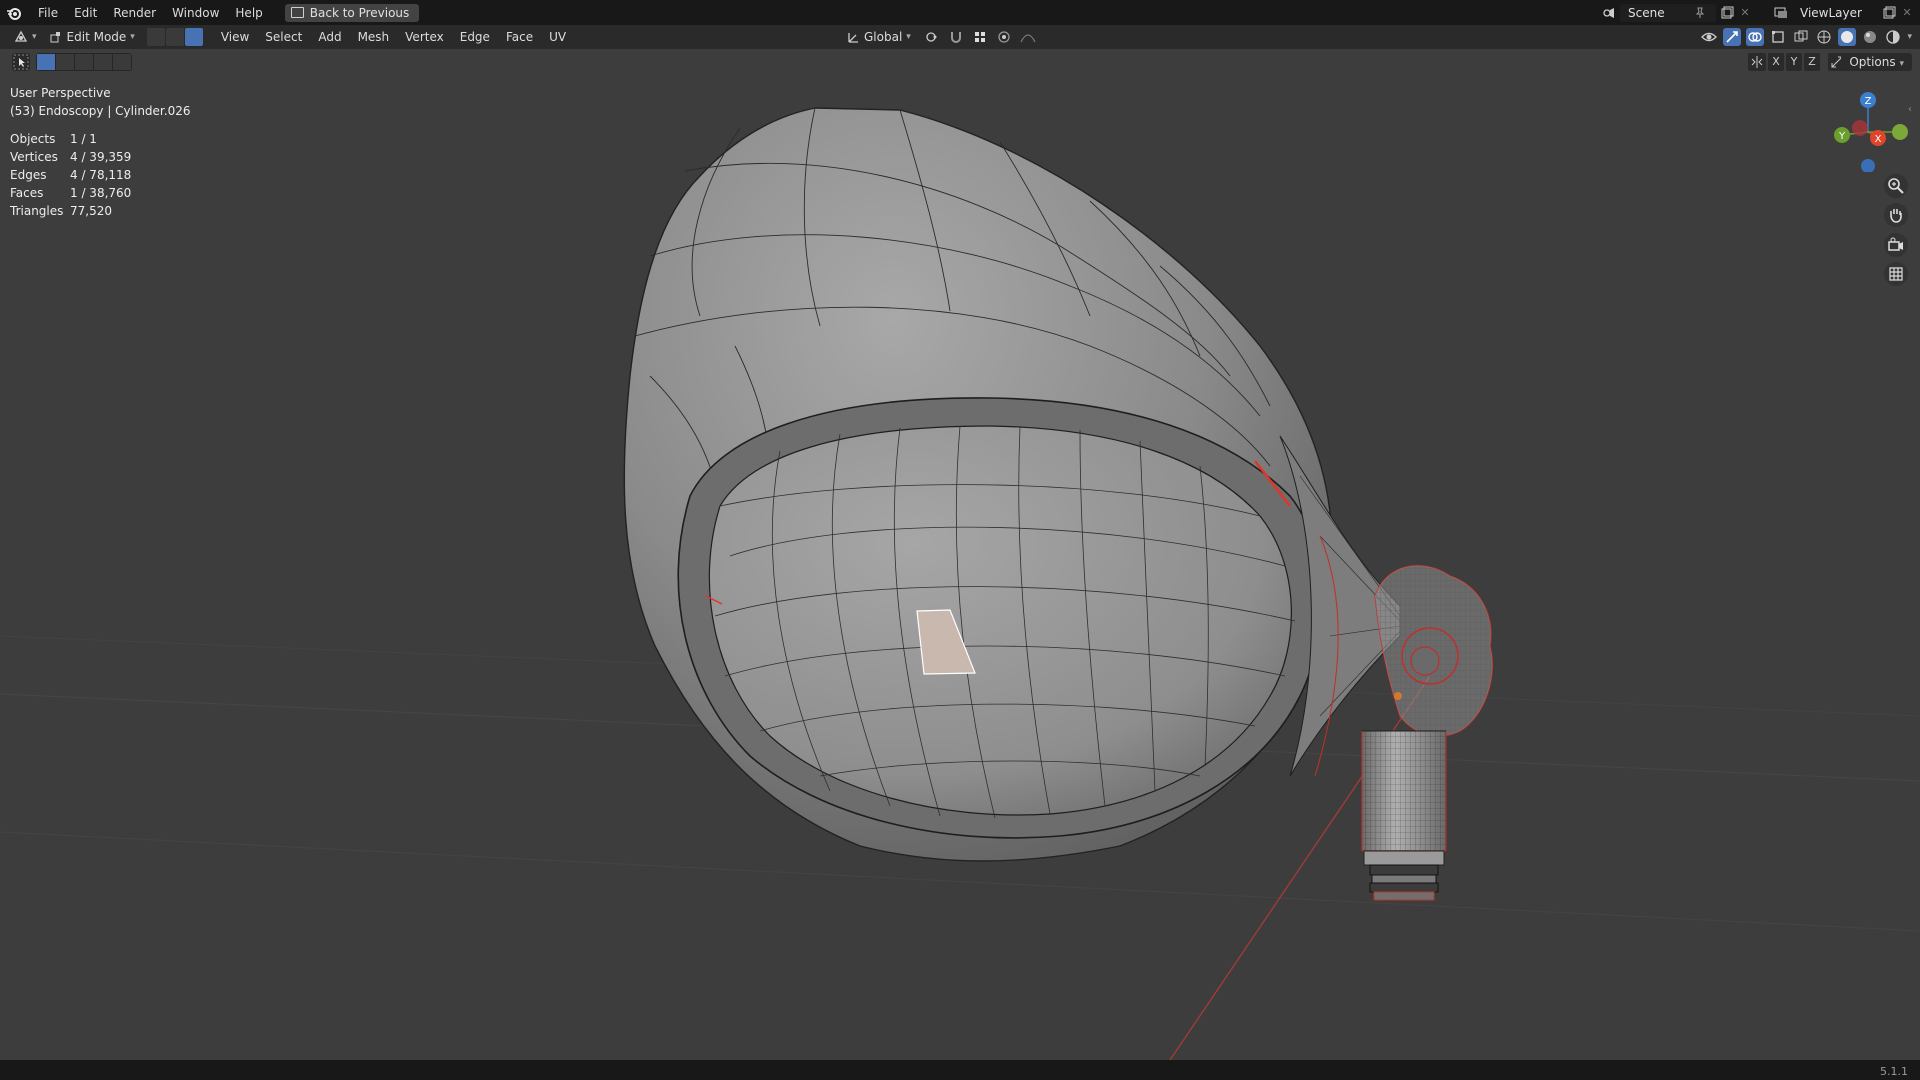 The image size is (1920, 1080). I want to click on pivot-point-icon, so click(932, 37).